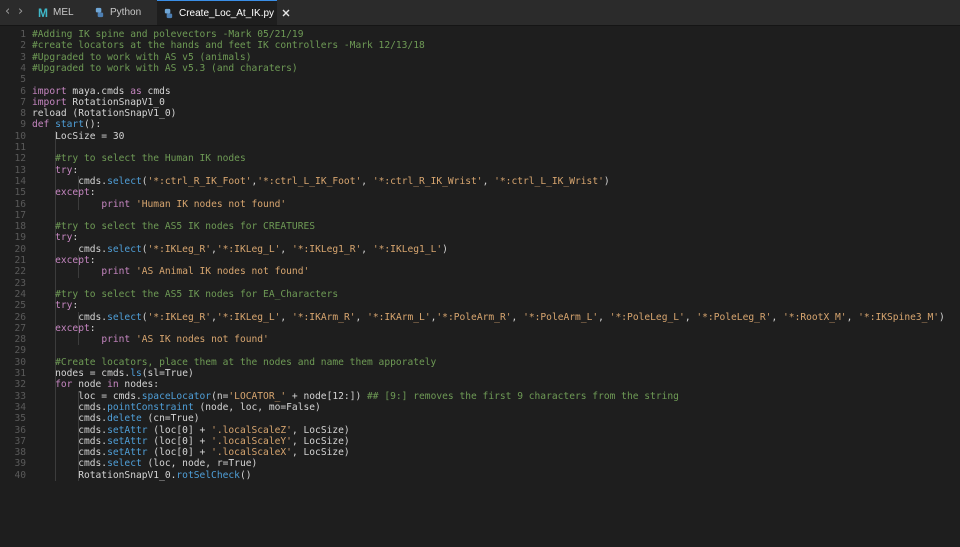  What do you see at coordinates (20, 453) in the screenshot?
I see `line-number: 38` at bounding box center [20, 453].